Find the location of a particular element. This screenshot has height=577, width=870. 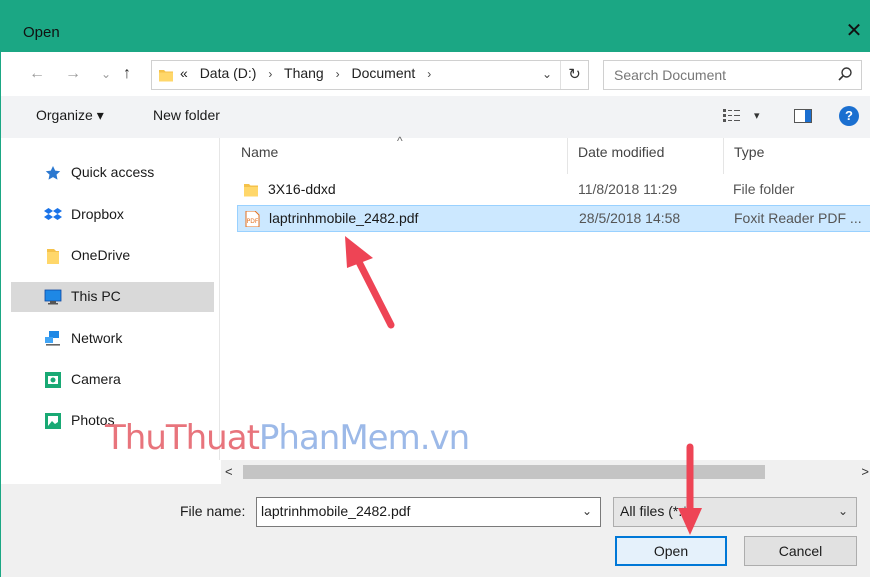

forward-arrow-icon: → is located at coordinates (73, 74).